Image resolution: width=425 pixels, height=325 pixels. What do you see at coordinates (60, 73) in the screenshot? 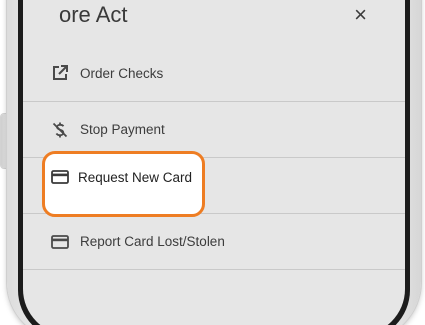
I see `external-link-icon` at bounding box center [60, 73].